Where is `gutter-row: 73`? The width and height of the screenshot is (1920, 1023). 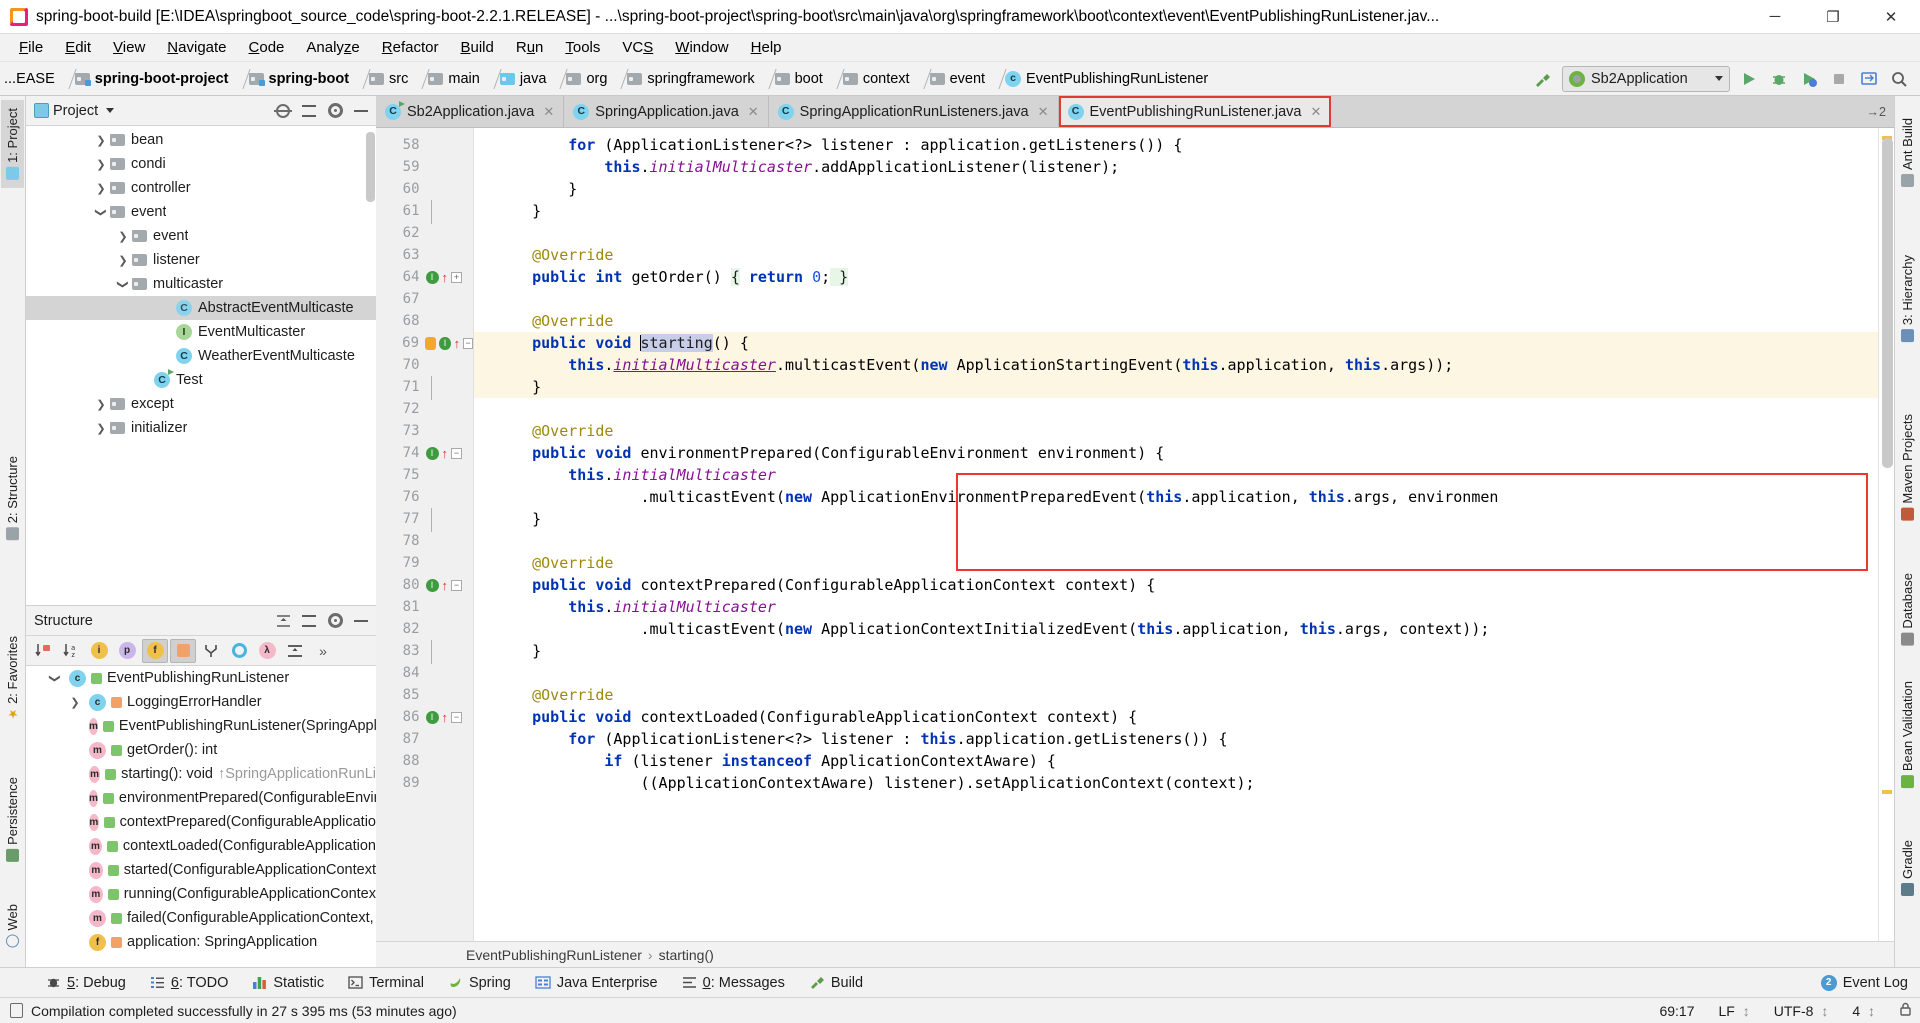 gutter-row: 73 is located at coordinates (424, 431).